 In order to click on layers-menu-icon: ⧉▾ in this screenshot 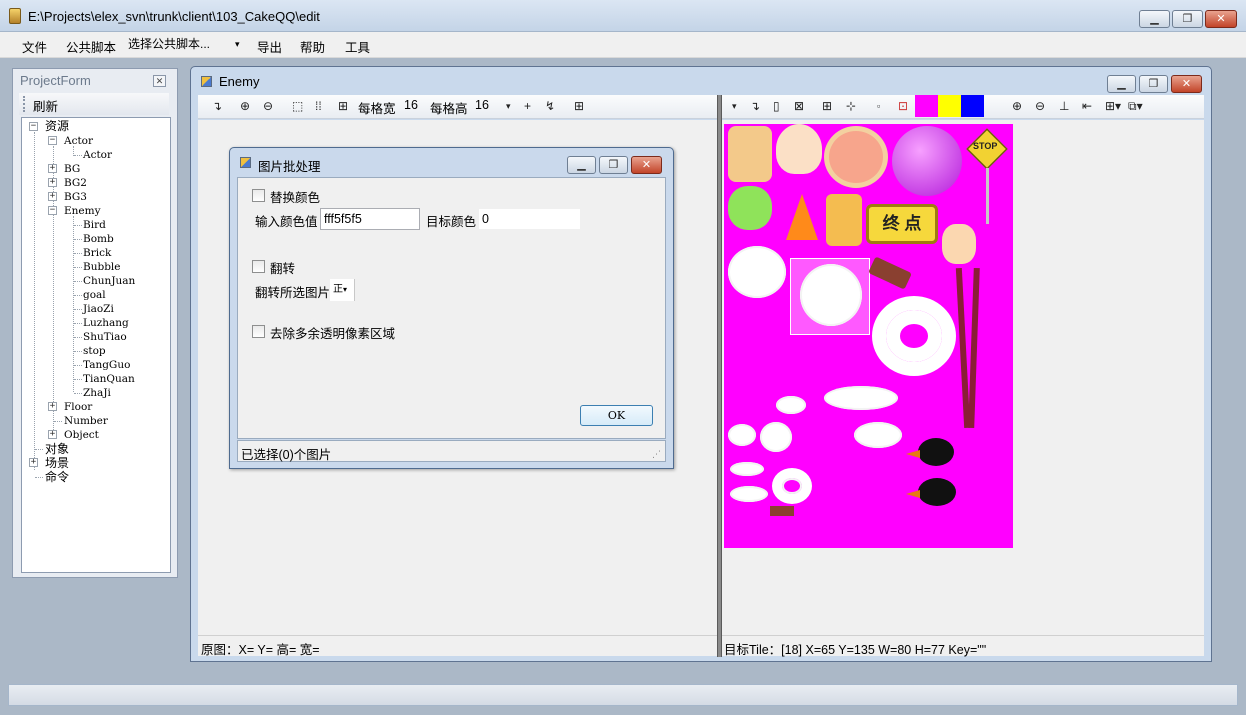, I will do `click(1135, 106)`.